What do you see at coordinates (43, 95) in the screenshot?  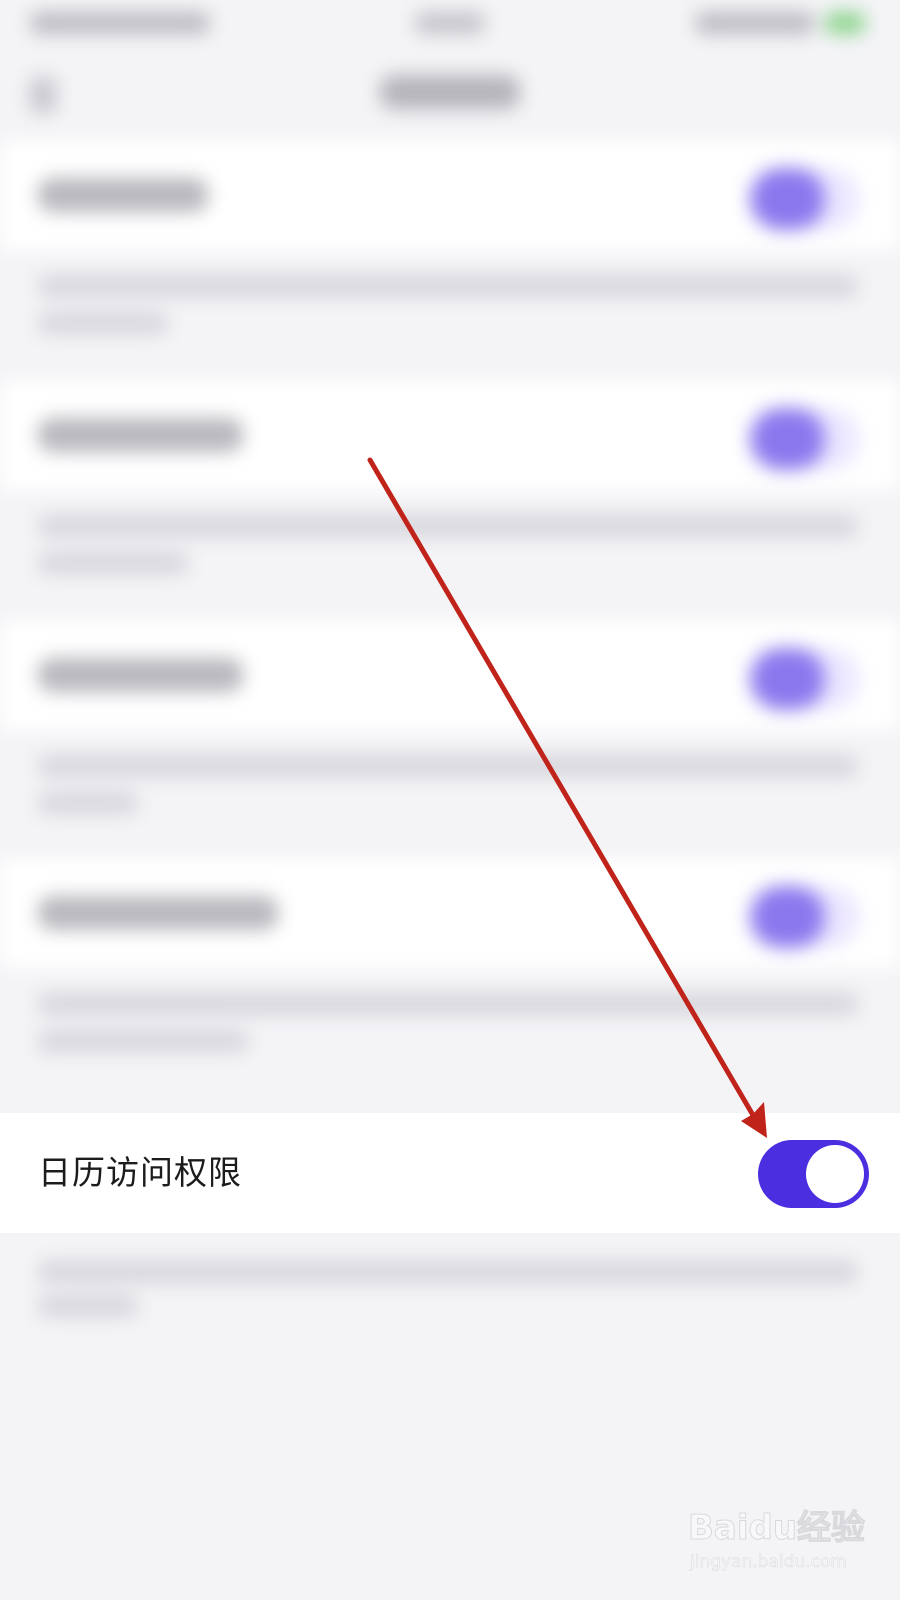 I see `back-icon` at bounding box center [43, 95].